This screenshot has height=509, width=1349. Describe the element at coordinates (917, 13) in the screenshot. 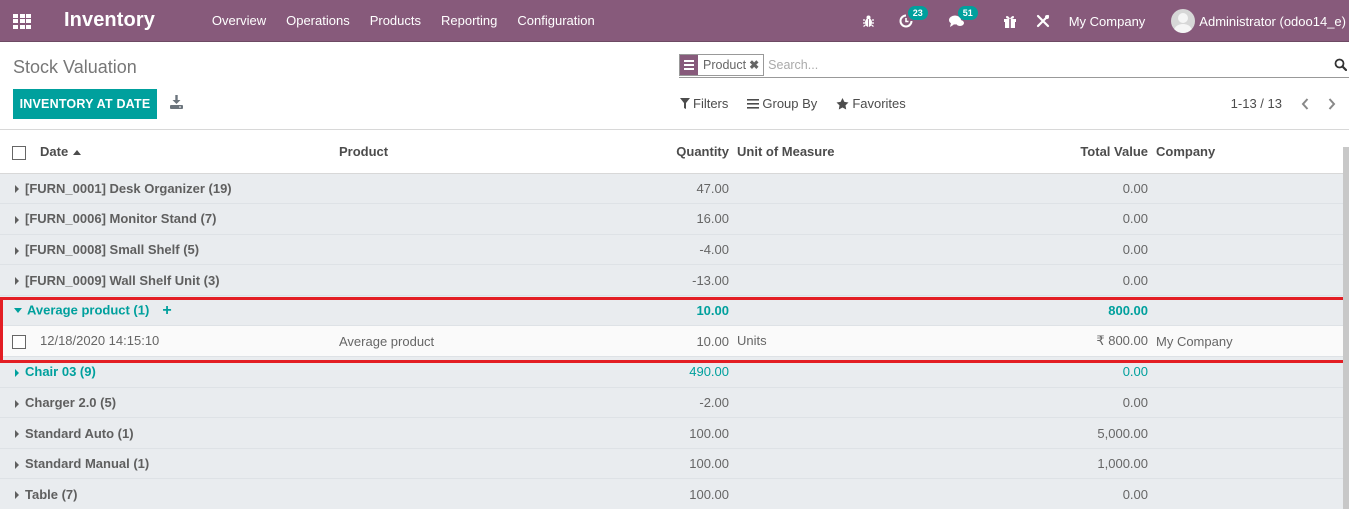

I see `activity-count-badge: 23` at that location.